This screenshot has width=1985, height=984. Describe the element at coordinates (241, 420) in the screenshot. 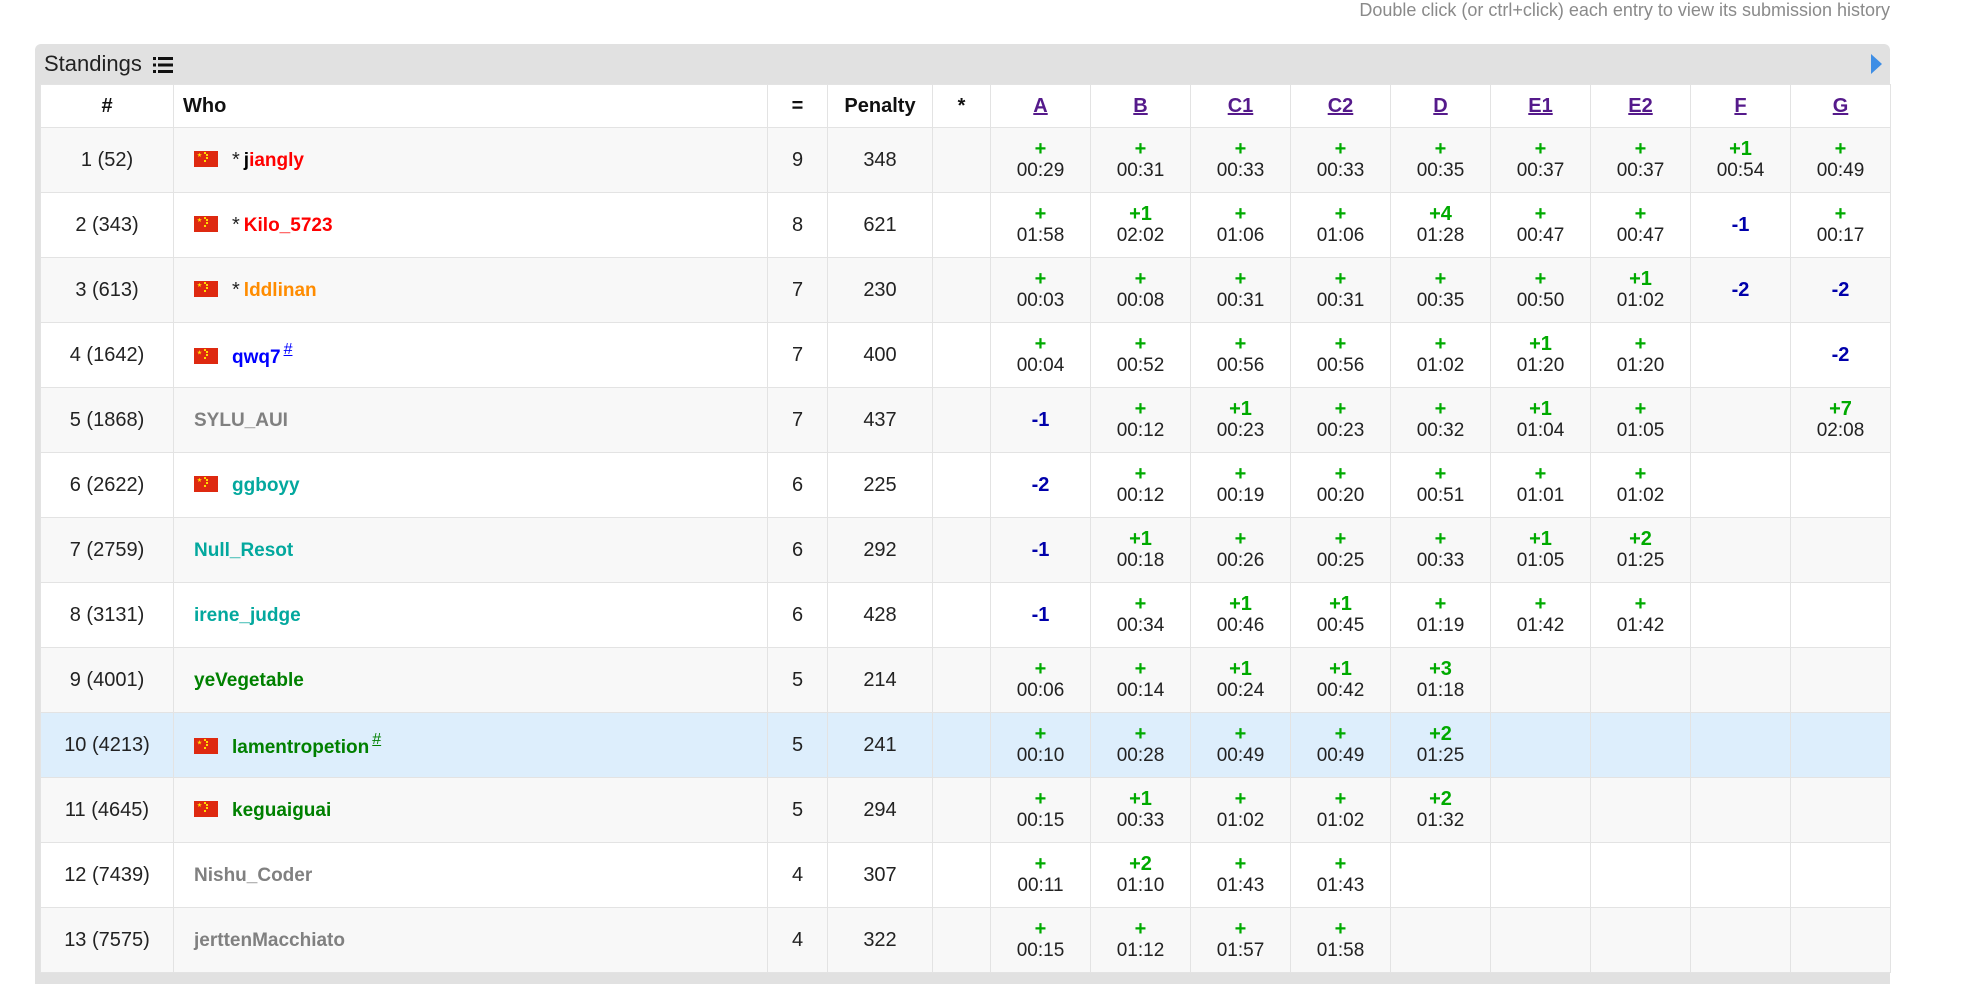

I see `participant-name: SYLU_AUI` at that location.